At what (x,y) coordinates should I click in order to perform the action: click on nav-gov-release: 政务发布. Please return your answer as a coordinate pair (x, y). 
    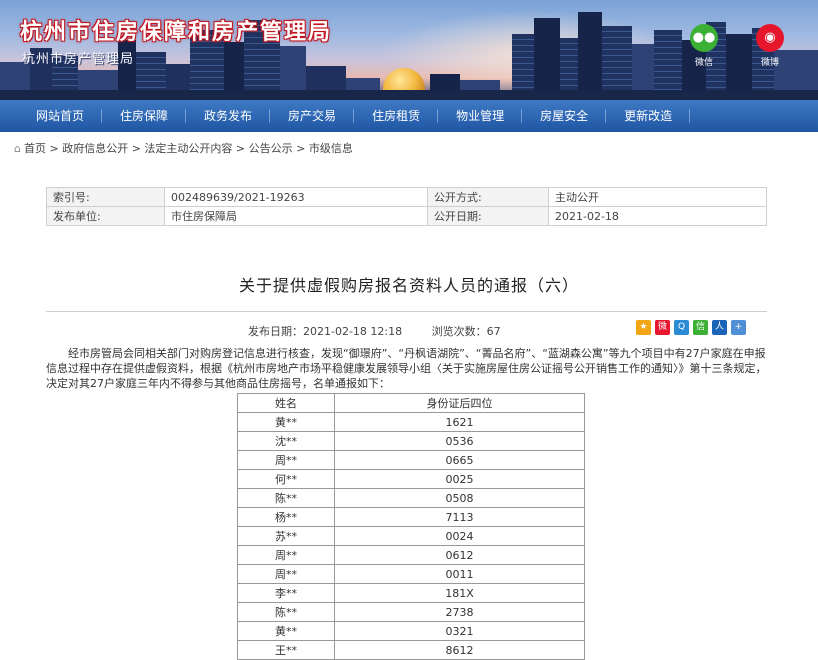
    Looking at the image, I should click on (228, 116).